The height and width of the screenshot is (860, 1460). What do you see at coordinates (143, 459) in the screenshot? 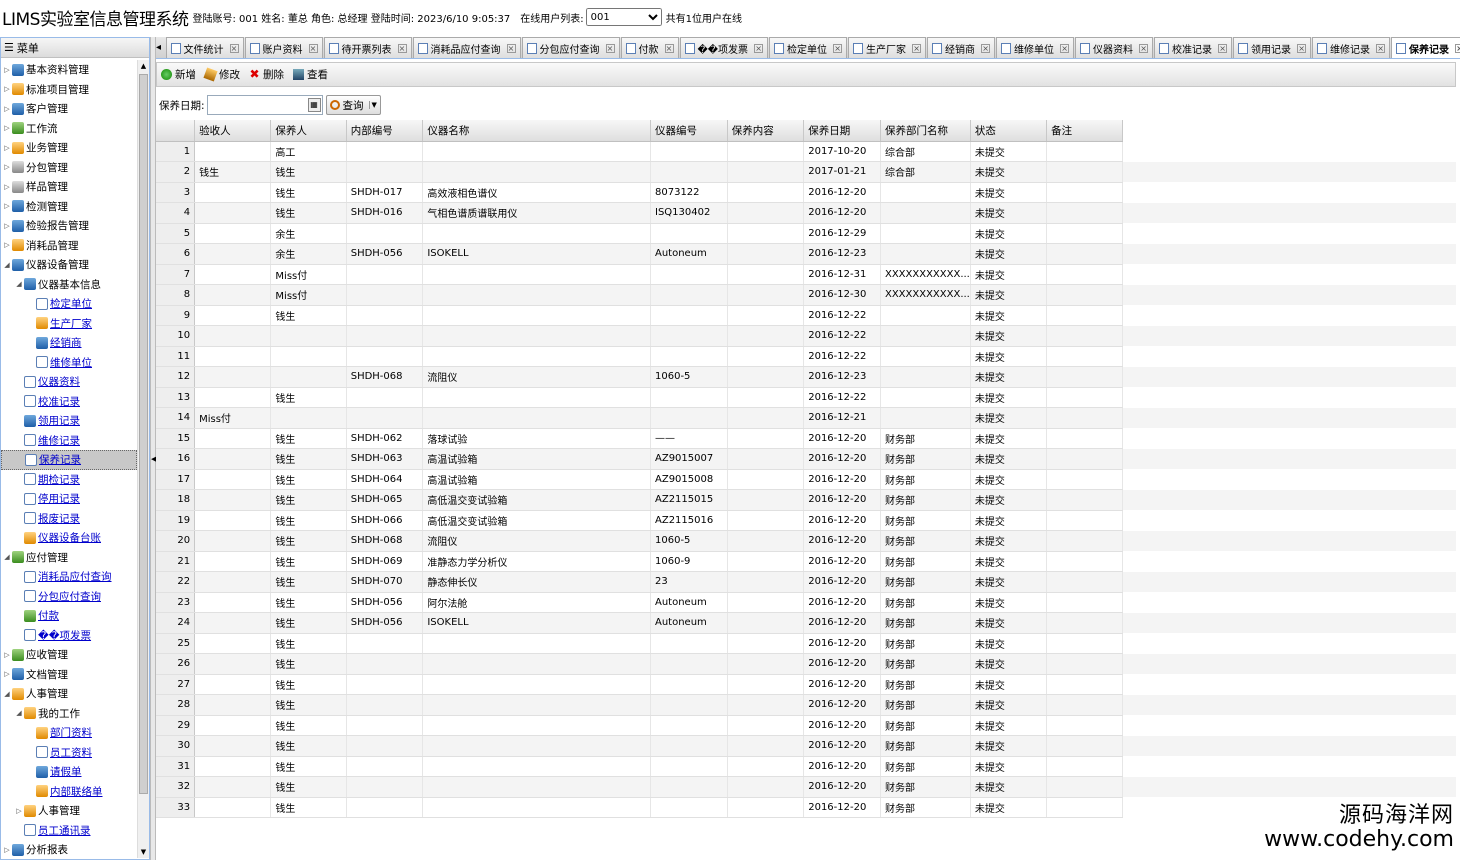
I see `sidebar-scrollbar: ▲ ▼` at bounding box center [143, 459].